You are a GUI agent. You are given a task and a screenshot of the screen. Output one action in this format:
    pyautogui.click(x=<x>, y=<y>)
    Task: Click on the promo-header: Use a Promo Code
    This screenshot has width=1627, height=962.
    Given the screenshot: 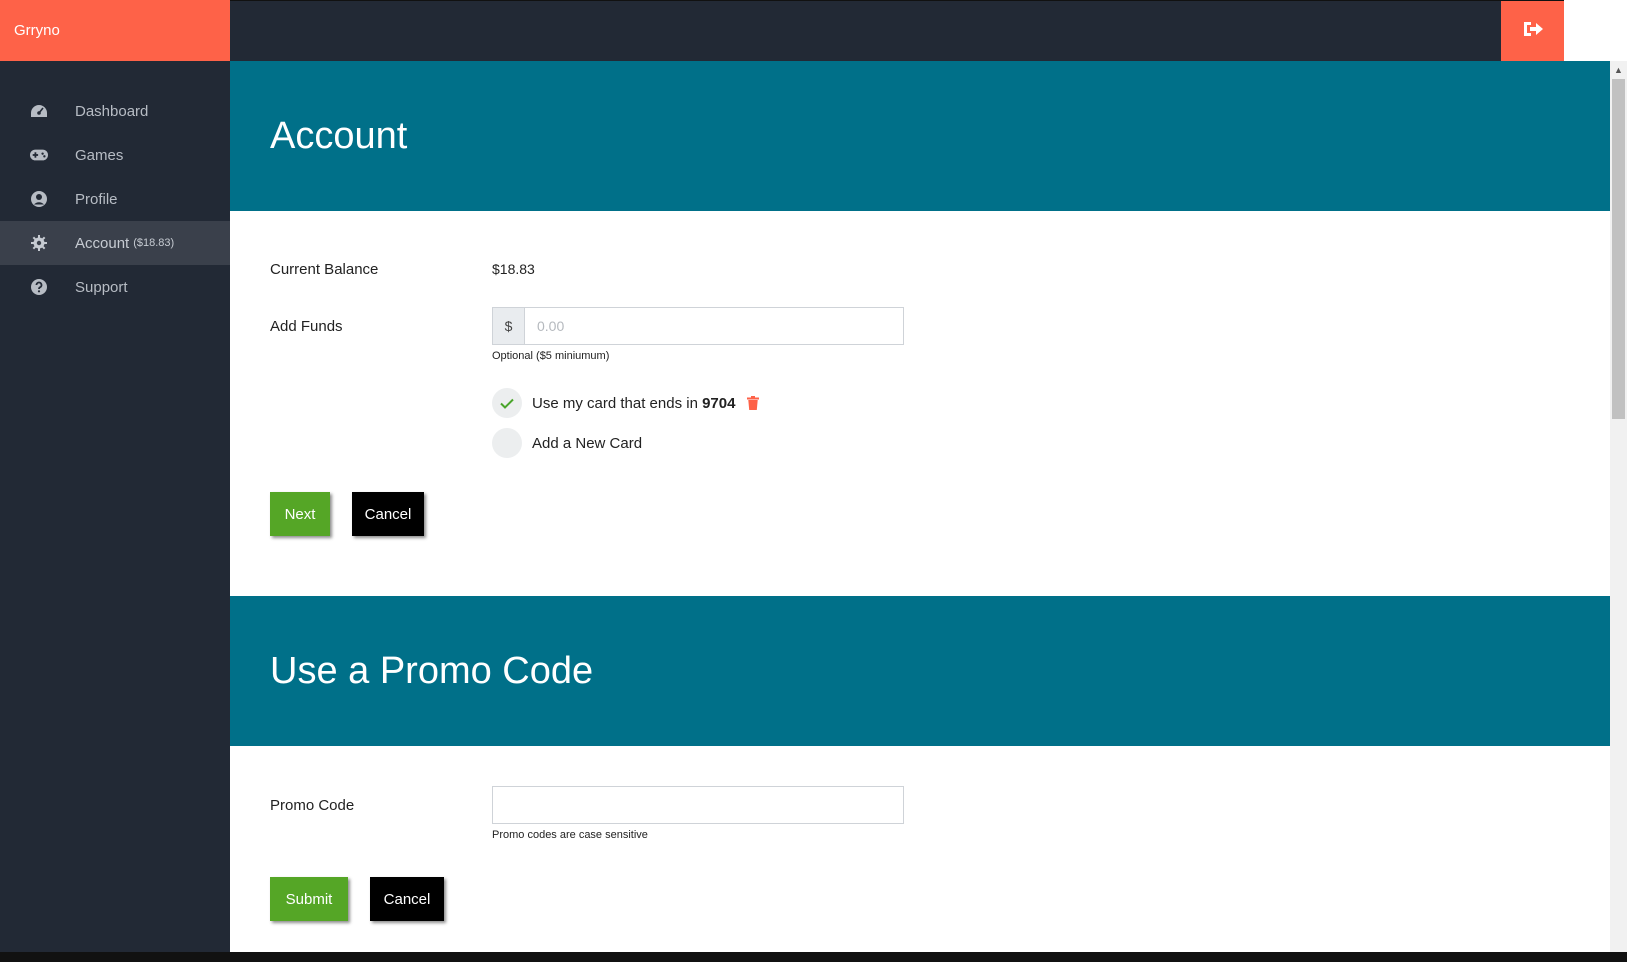 What is the action you would take?
    pyautogui.click(x=920, y=671)
    